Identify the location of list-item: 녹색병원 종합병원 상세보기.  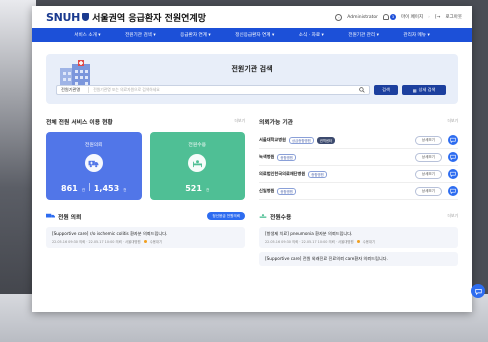
(358, 157).